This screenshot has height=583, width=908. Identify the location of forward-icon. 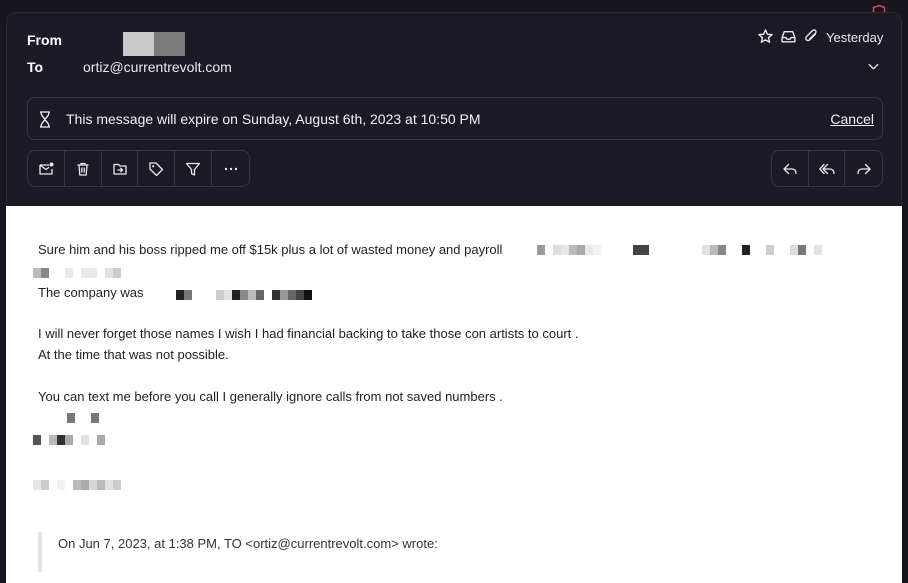
(864, 168).